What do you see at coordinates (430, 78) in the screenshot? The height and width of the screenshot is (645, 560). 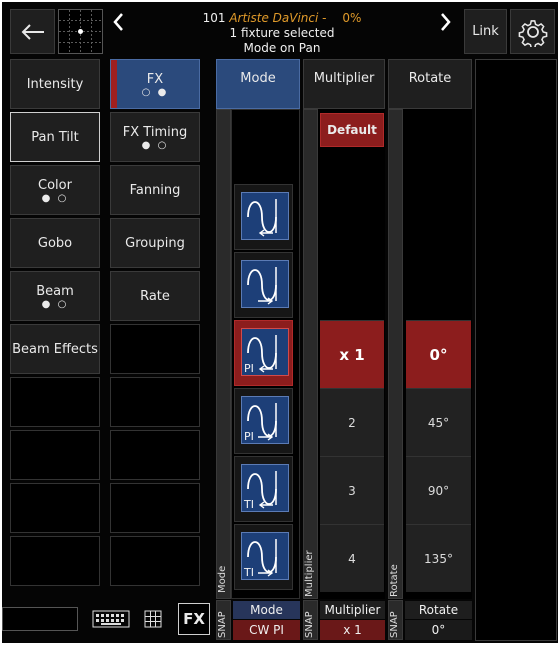 I see `rotate-header-label: Rotate` at bounding box center [430, 78].